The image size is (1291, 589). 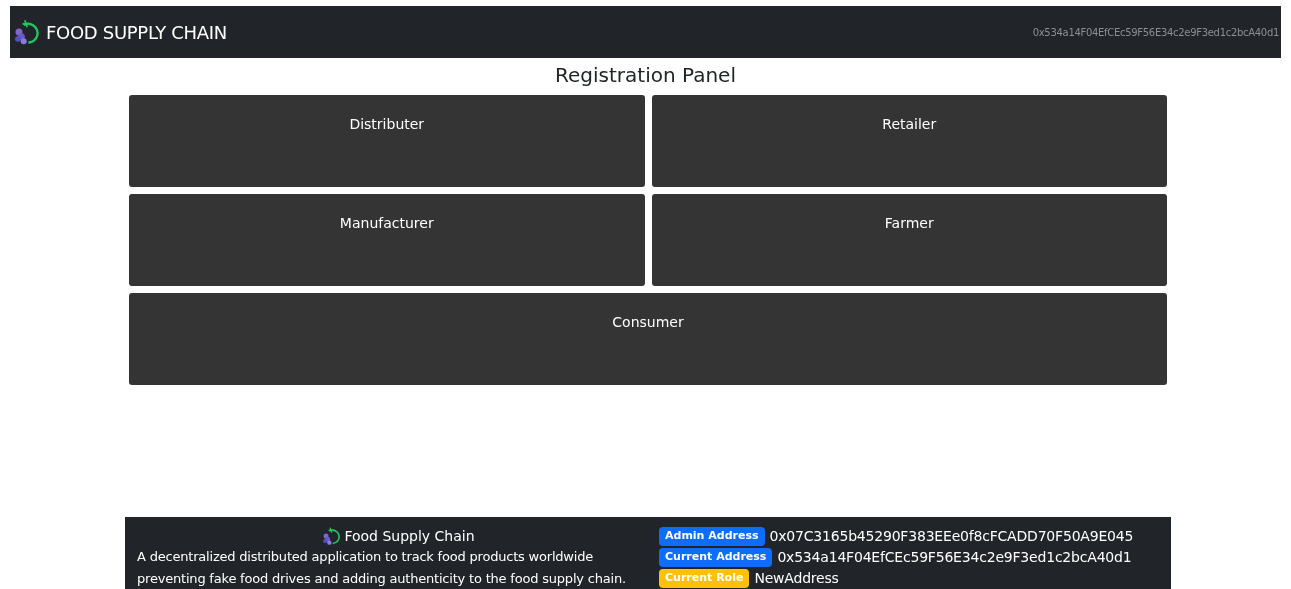 What do you see at coordinates (648, 339) in the screenshot?
I see `role-card: Consumer` at bounding box center [648, 339].